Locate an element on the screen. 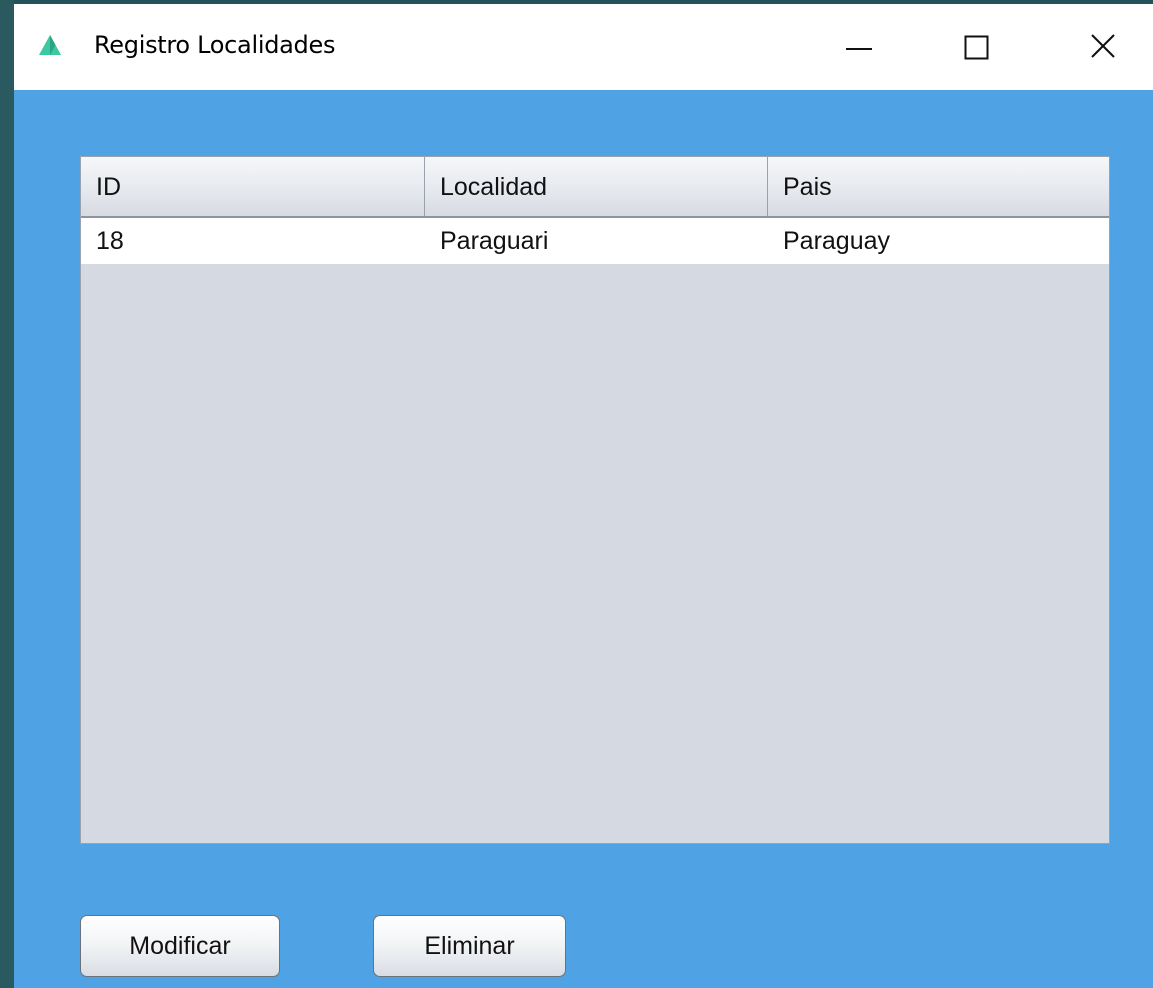 The height and width of the screenshot is (988, 1153). title-bar: Registro Localidades is located at coordinates (583, 47).